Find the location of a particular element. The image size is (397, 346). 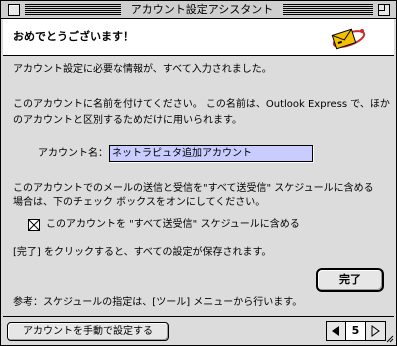

schedule-instruction-line2: 場合は、下のチェック ボックスをオンにしてください。 is located at coordinates (139, 202).